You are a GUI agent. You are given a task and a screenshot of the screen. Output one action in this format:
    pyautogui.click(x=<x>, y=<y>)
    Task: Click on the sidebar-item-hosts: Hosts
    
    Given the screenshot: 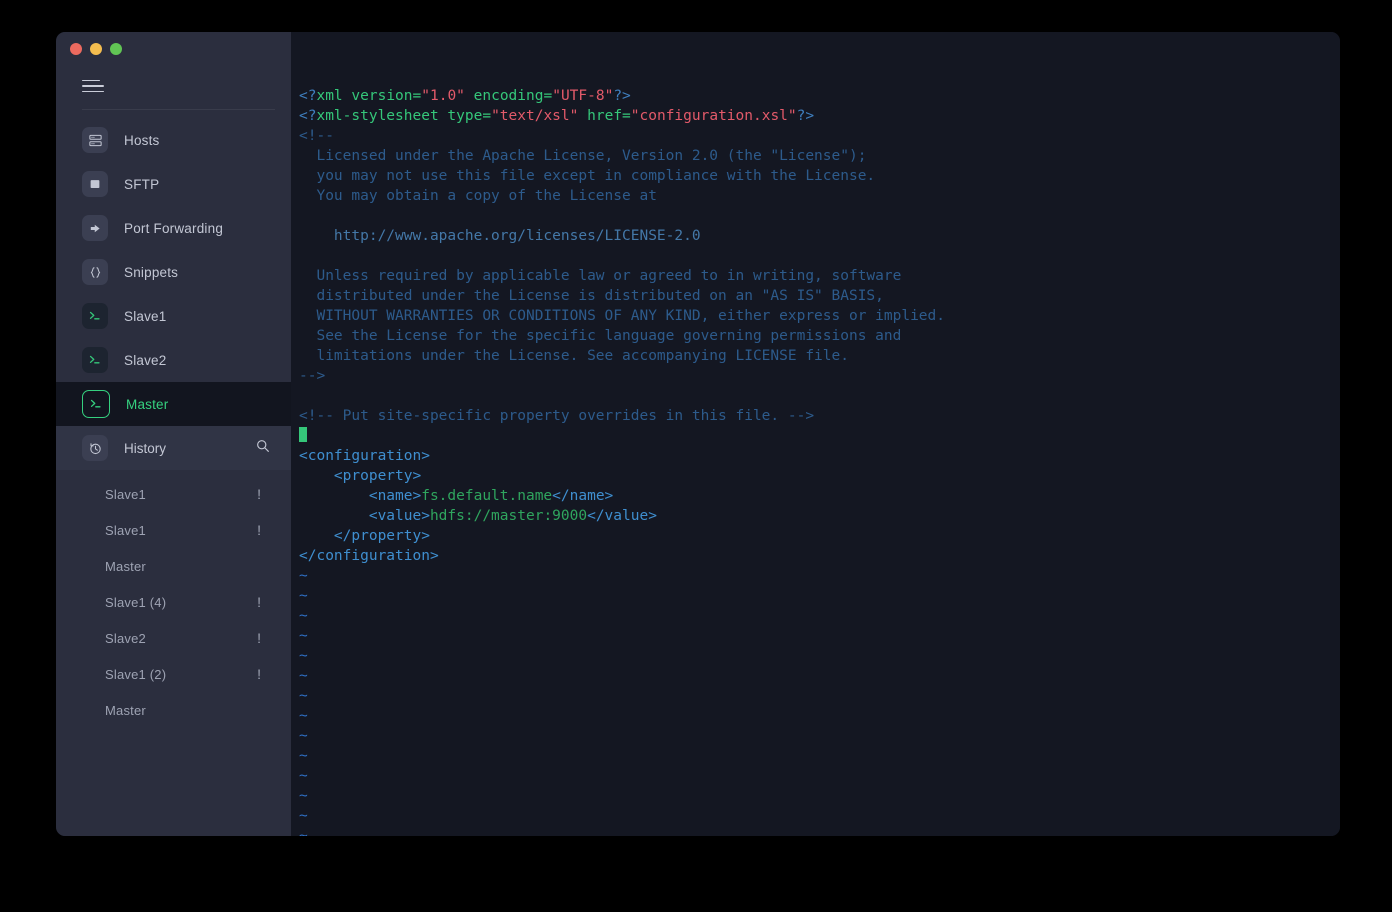 What is the action you would take?
    pyautogui.click(x=173, y=140)
    